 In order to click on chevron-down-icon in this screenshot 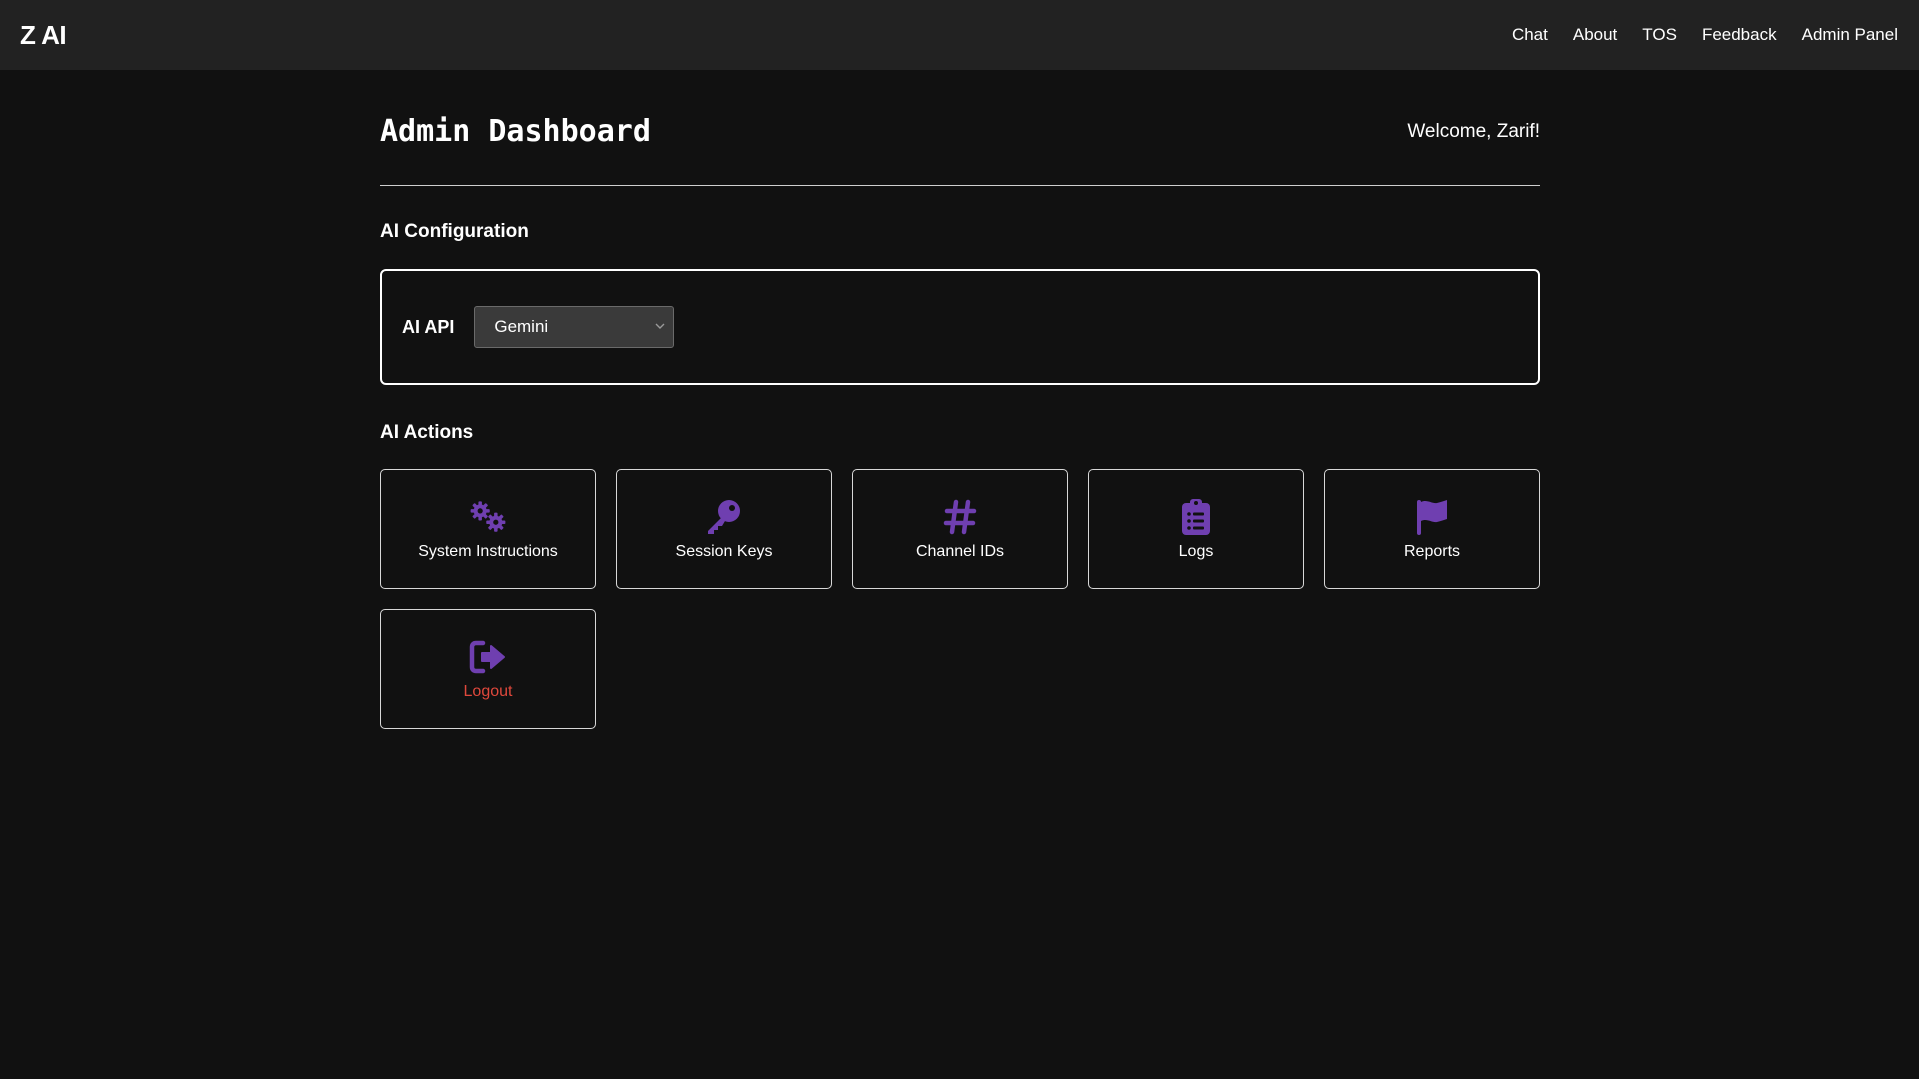, I will do `click(660, 327)`.